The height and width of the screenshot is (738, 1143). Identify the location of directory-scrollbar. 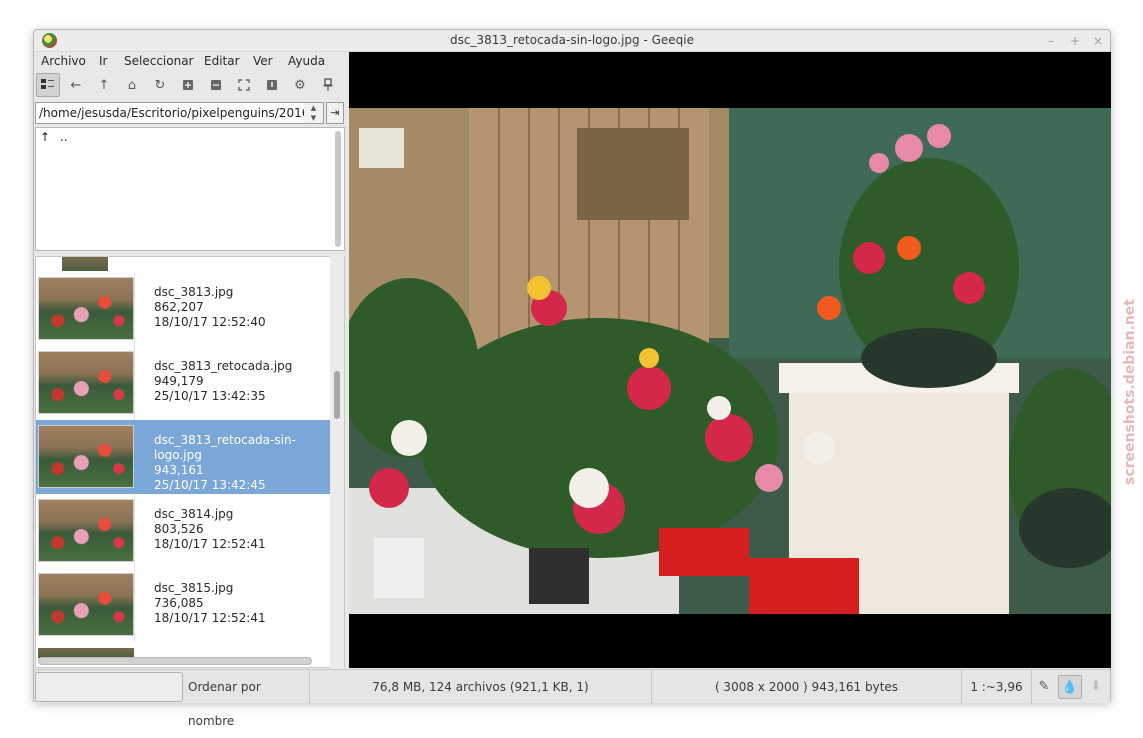
(338, 189).